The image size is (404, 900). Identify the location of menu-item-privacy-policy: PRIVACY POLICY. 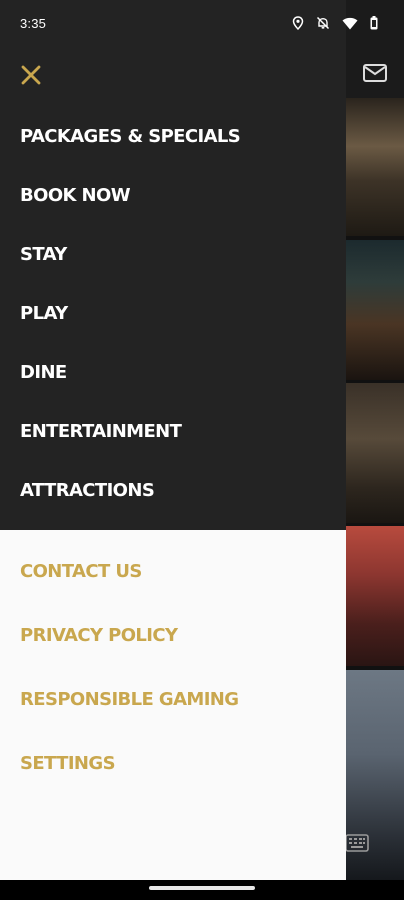
(99, 636).